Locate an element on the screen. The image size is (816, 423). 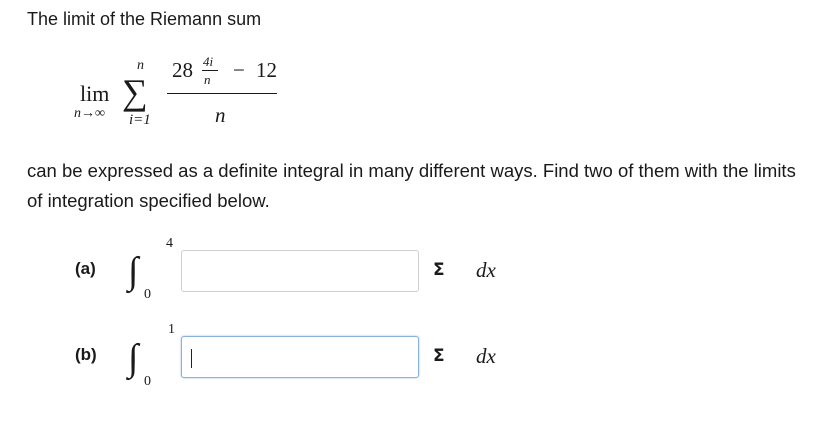
small-fraction-bar is located at coordinates (210, 70).